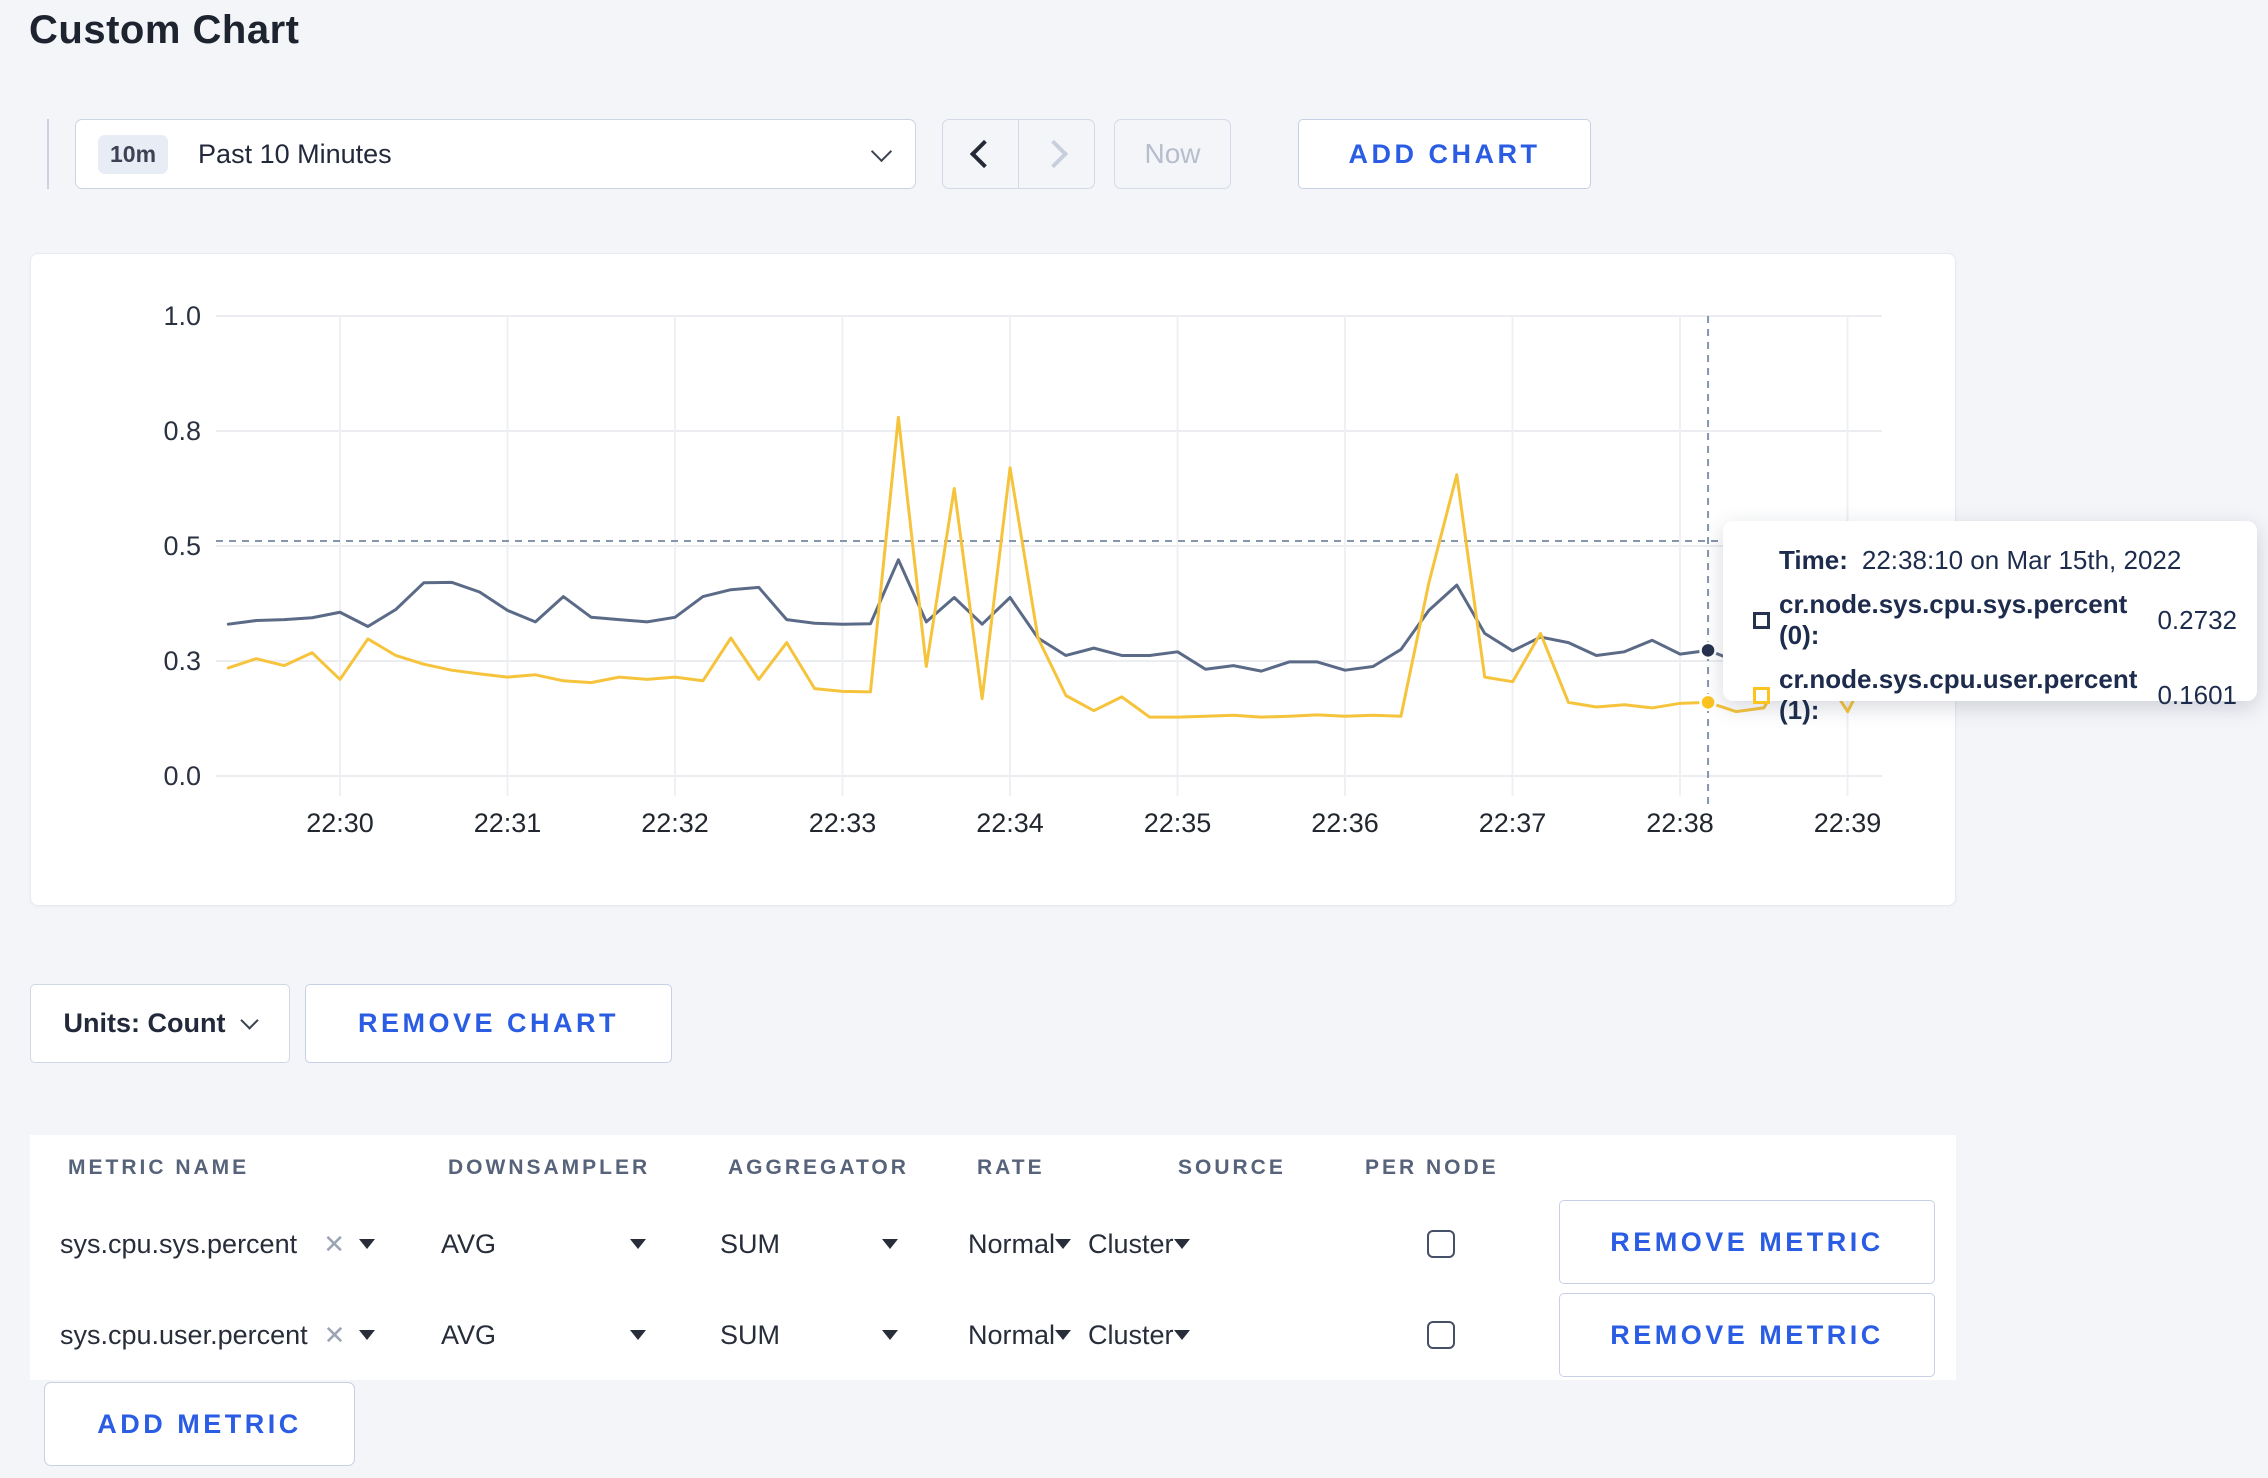  I want to click on units-select: Units: Count, so click(160, 1023).